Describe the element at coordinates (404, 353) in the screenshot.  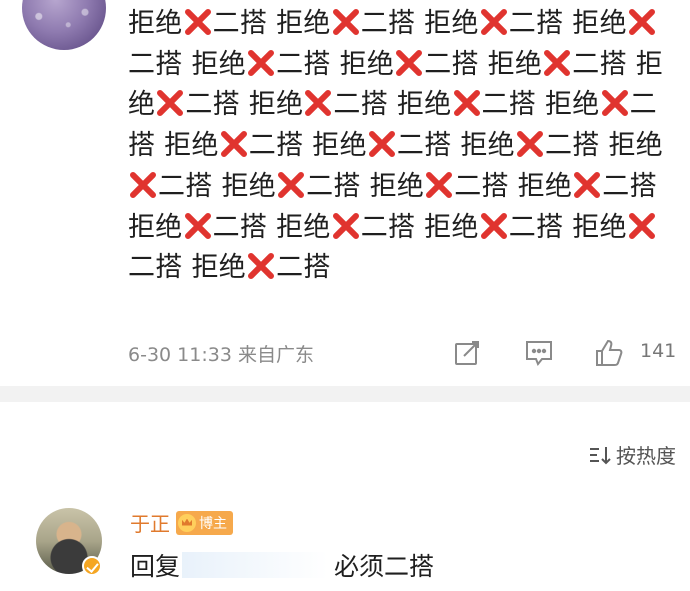
I see `comment-meta: 6-30 11:33 来自广东 141` at that location.